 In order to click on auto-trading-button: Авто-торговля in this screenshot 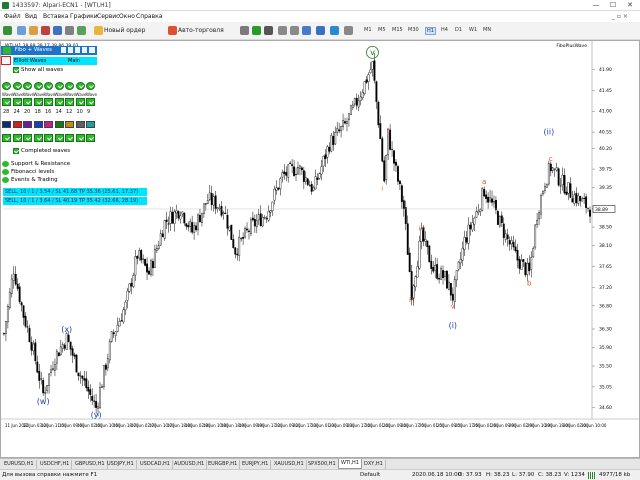, I will do `click(208, 31)`.